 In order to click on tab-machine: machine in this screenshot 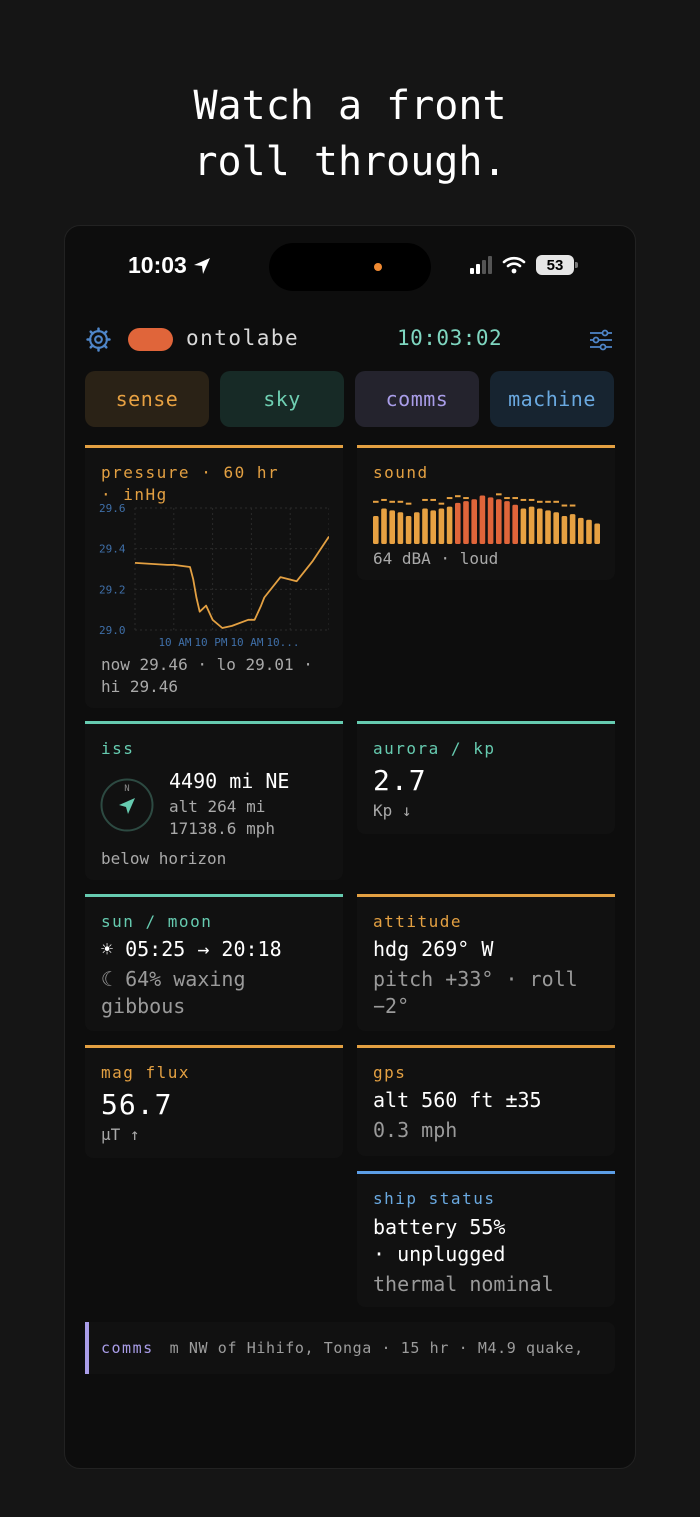, I will do `click(552, 399)`.